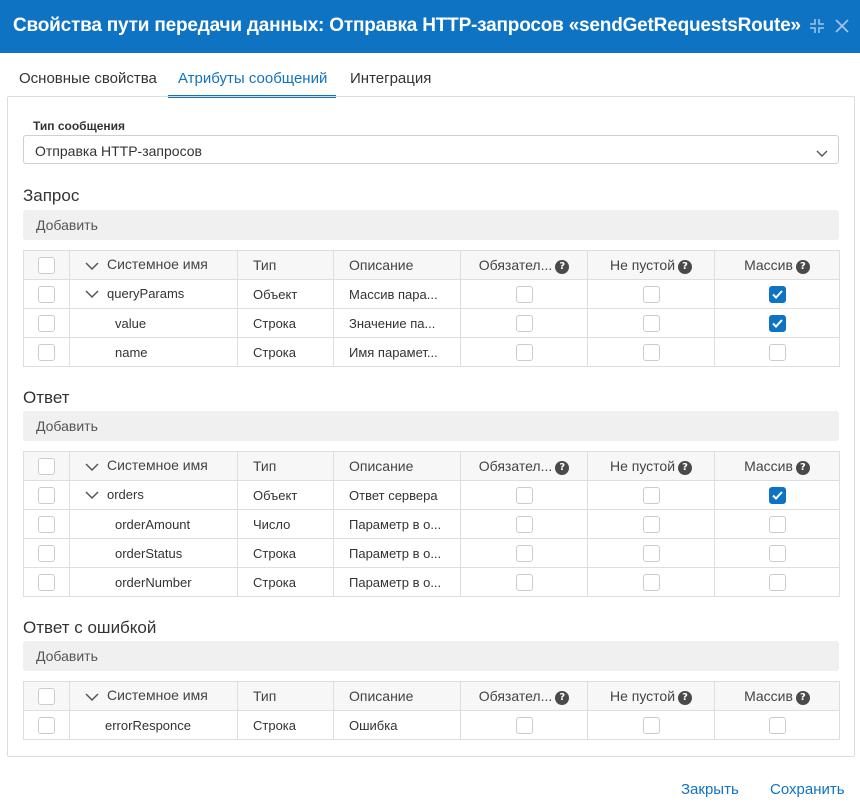 The height and width of the screenshot is (810, 860). I want to click on row-description: Ответ сервера, so click(397, 495).